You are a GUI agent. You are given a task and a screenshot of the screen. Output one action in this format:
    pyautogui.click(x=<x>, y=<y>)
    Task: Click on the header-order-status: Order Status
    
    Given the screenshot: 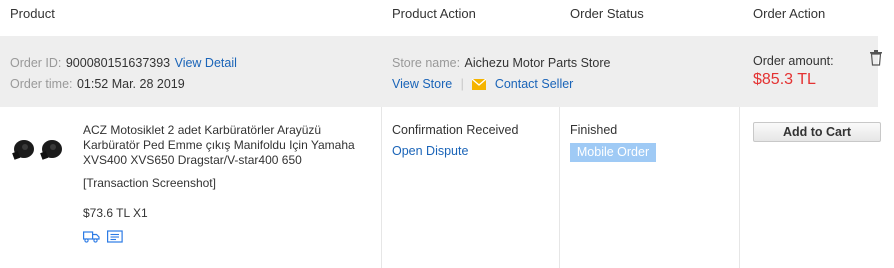 What is the action you would take?
    pyautogui.click(x=607, y=13)
    